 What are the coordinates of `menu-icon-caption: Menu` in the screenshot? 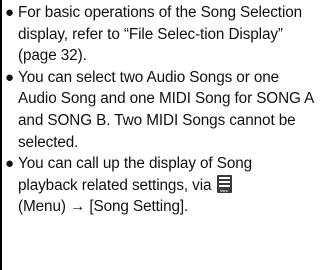 It's located at (224, 190).